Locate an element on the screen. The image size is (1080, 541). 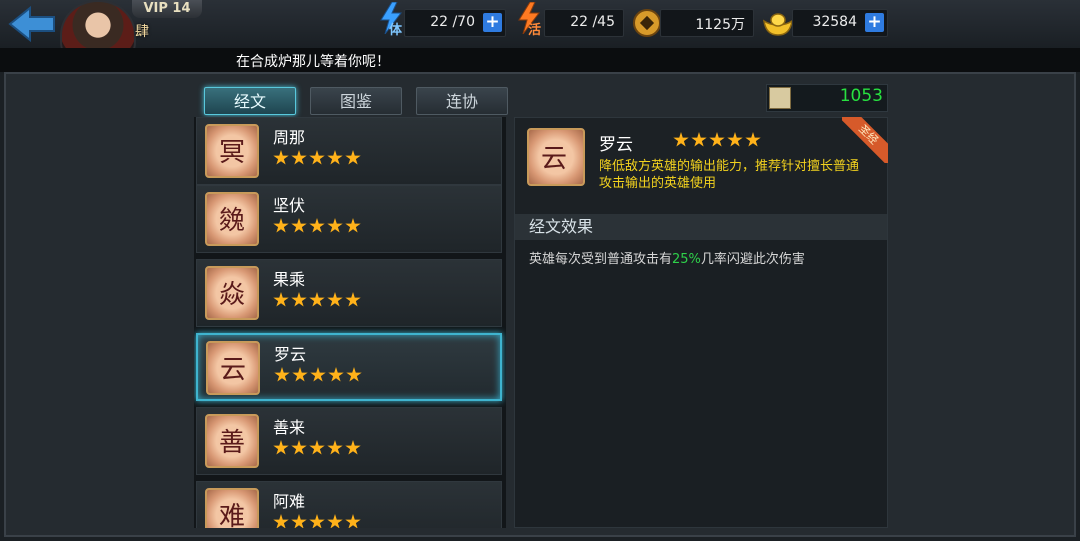
activity-counter: 22 /45 is located at coordinates (584, 23).